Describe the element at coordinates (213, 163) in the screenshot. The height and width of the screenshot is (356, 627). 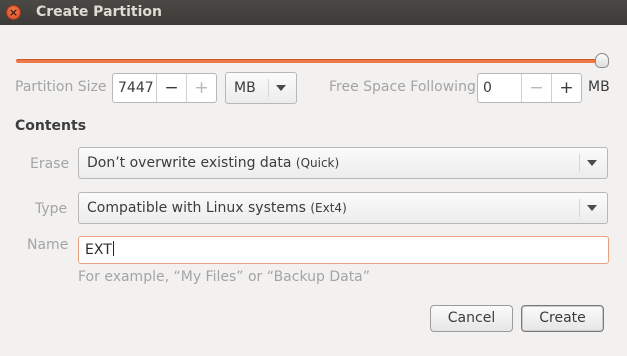
I see `erase-value: Don’t overwrite existing data (Quick)` at that location.